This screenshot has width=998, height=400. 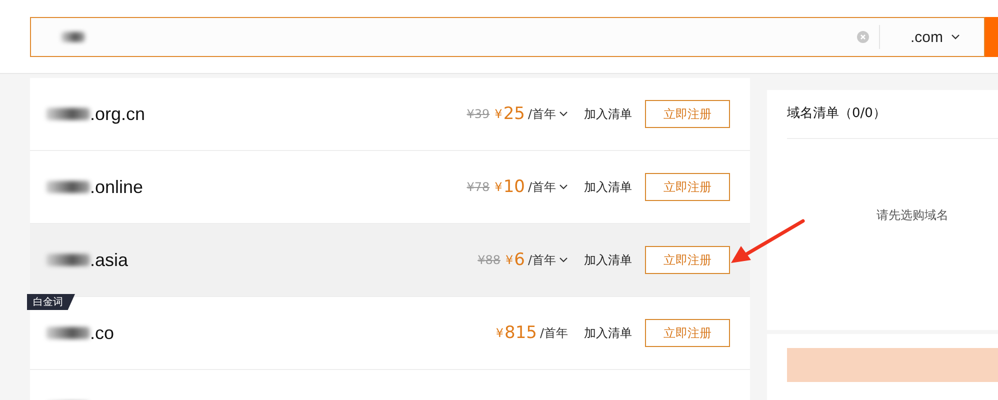 What do you see at coordinates (514, 187) in the screenshot?
I see `price: 10` at bounding box center [514, 187].